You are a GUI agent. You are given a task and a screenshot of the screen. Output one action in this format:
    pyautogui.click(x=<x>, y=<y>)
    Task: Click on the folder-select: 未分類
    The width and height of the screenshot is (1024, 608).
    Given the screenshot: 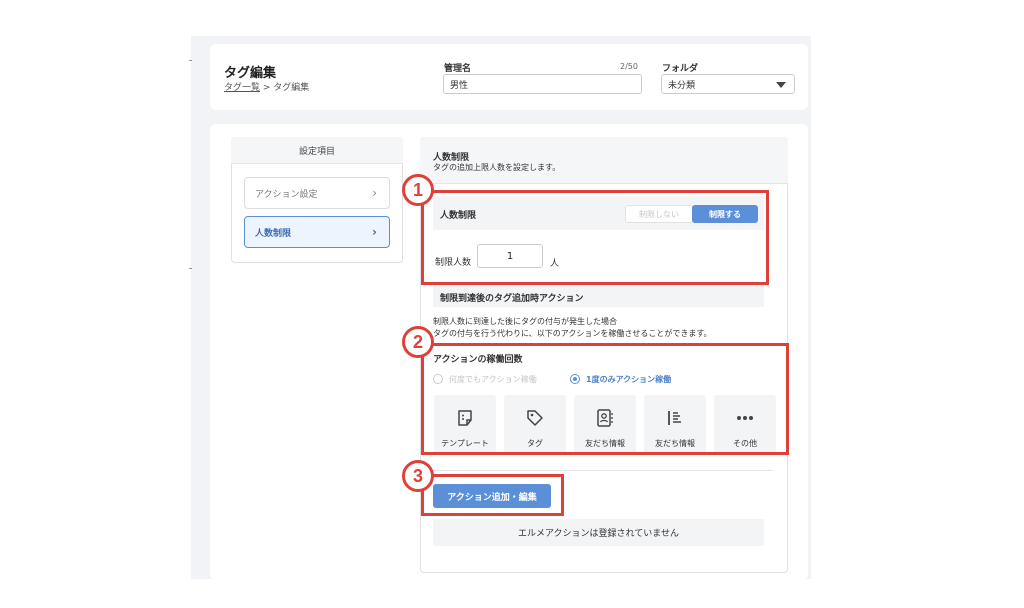 What is the action you would take?
    pyautogui.click(x=728, y=84)
    